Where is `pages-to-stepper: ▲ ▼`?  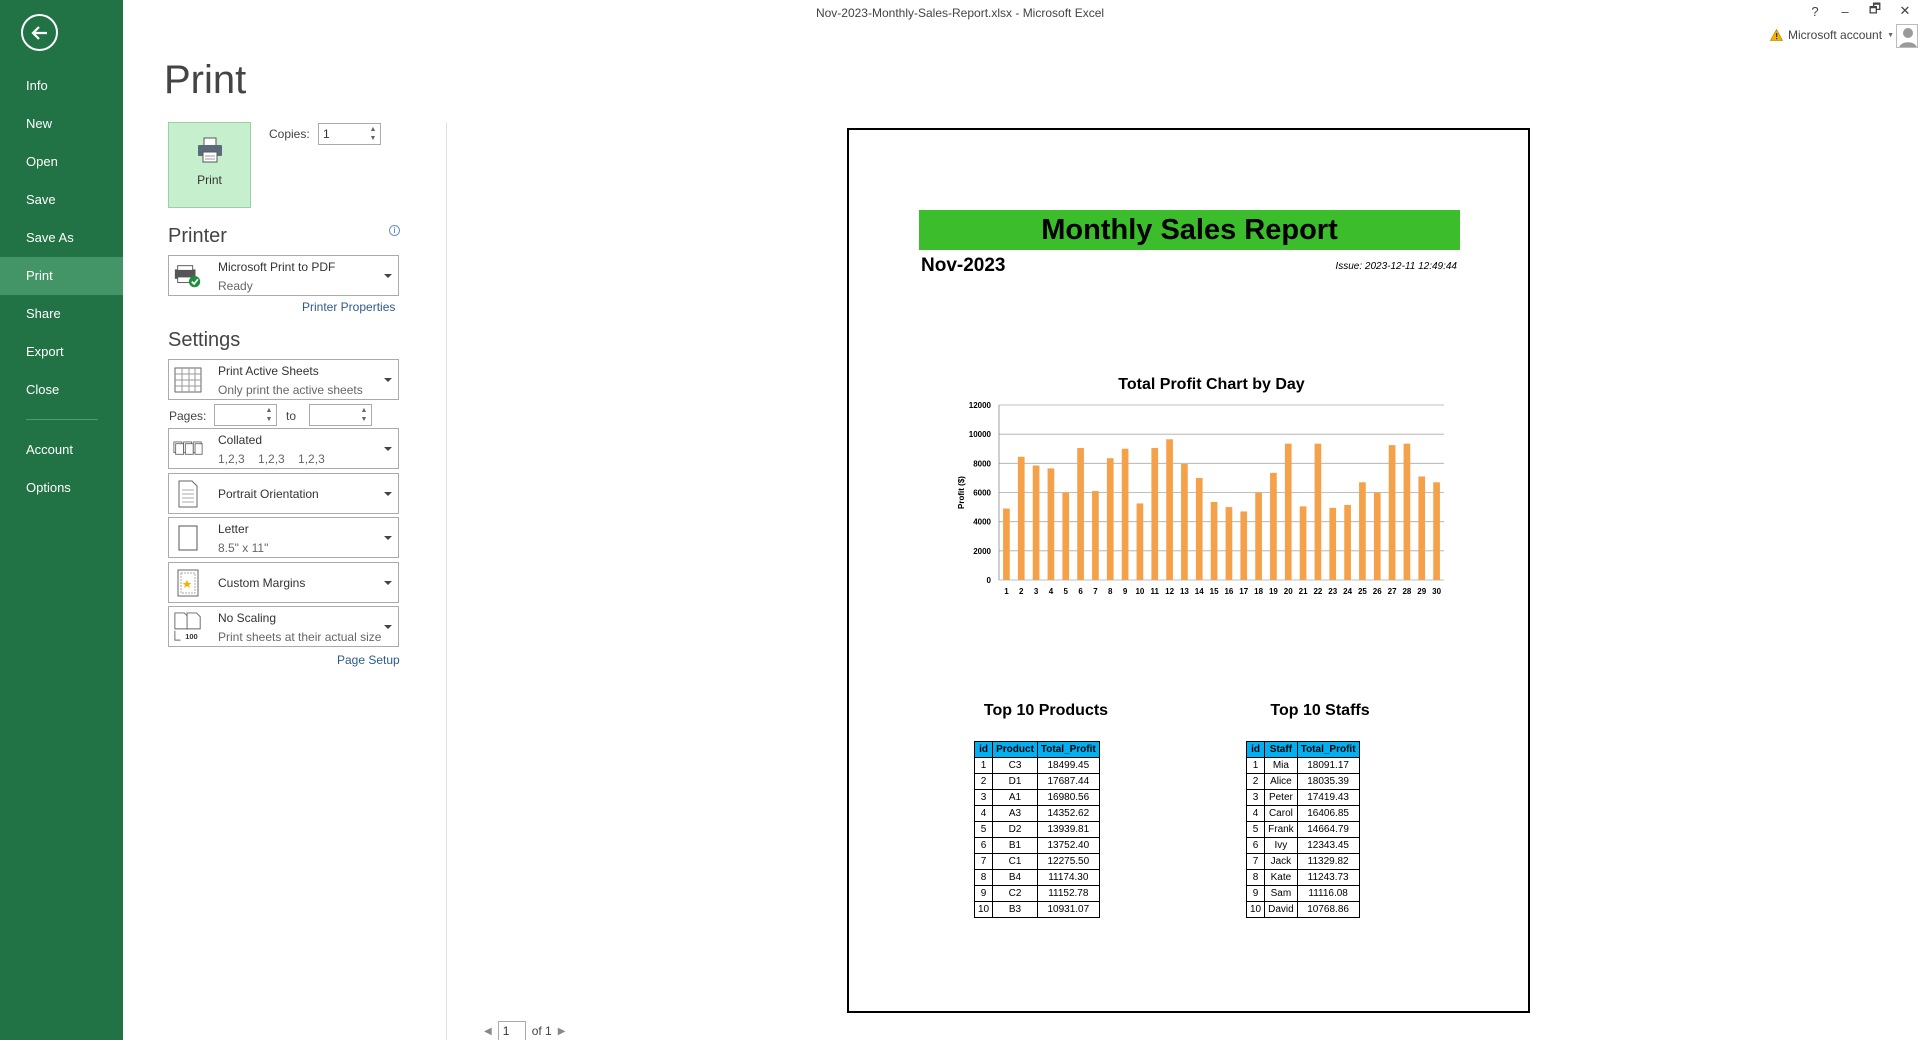 pages-to-stepper: ▲ ▼ is located at coordinates (340, 415).